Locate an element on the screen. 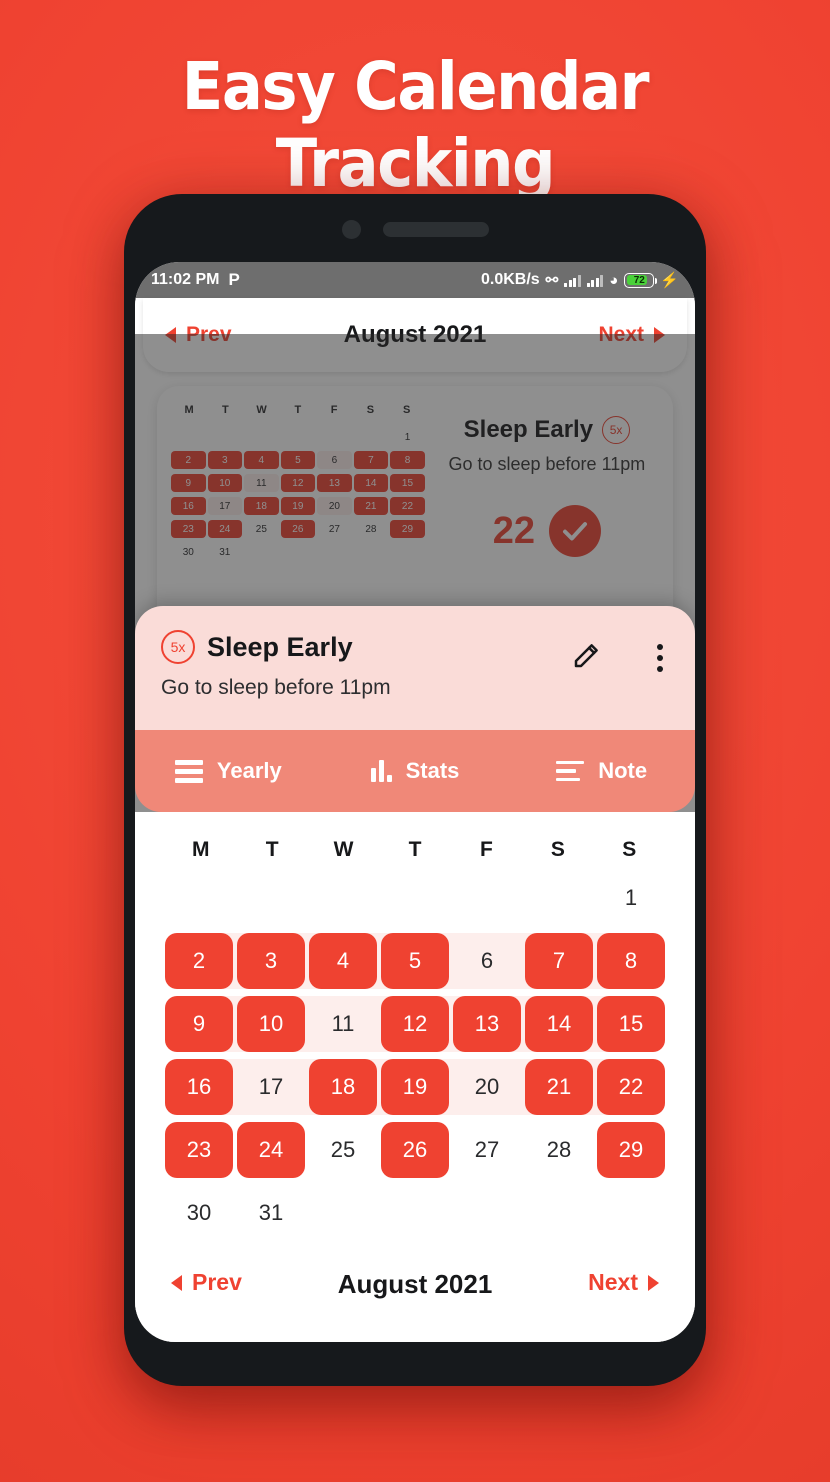 Image resolution: width=830 pixels, height=1482 pixels. next-month-button: Next is located at coordinates (623, 1282).